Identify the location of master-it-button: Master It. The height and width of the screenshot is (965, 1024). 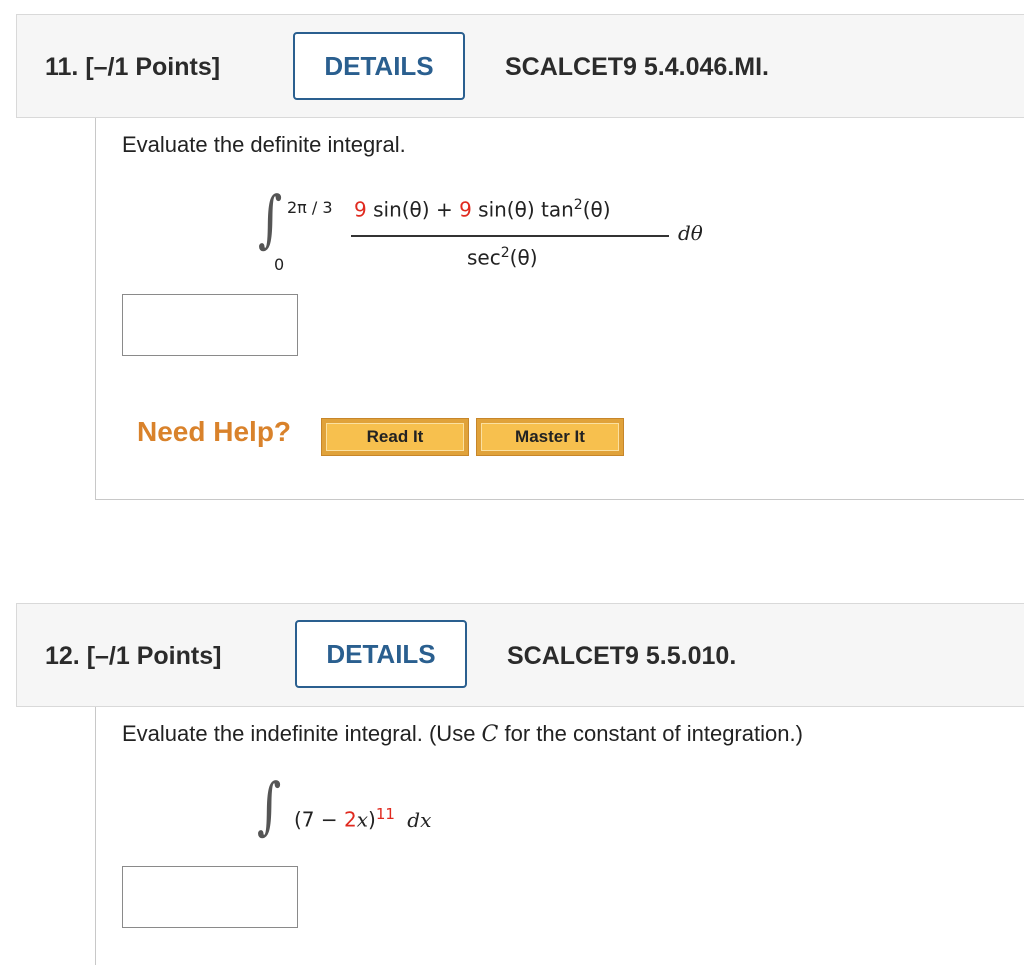
(550, 437).